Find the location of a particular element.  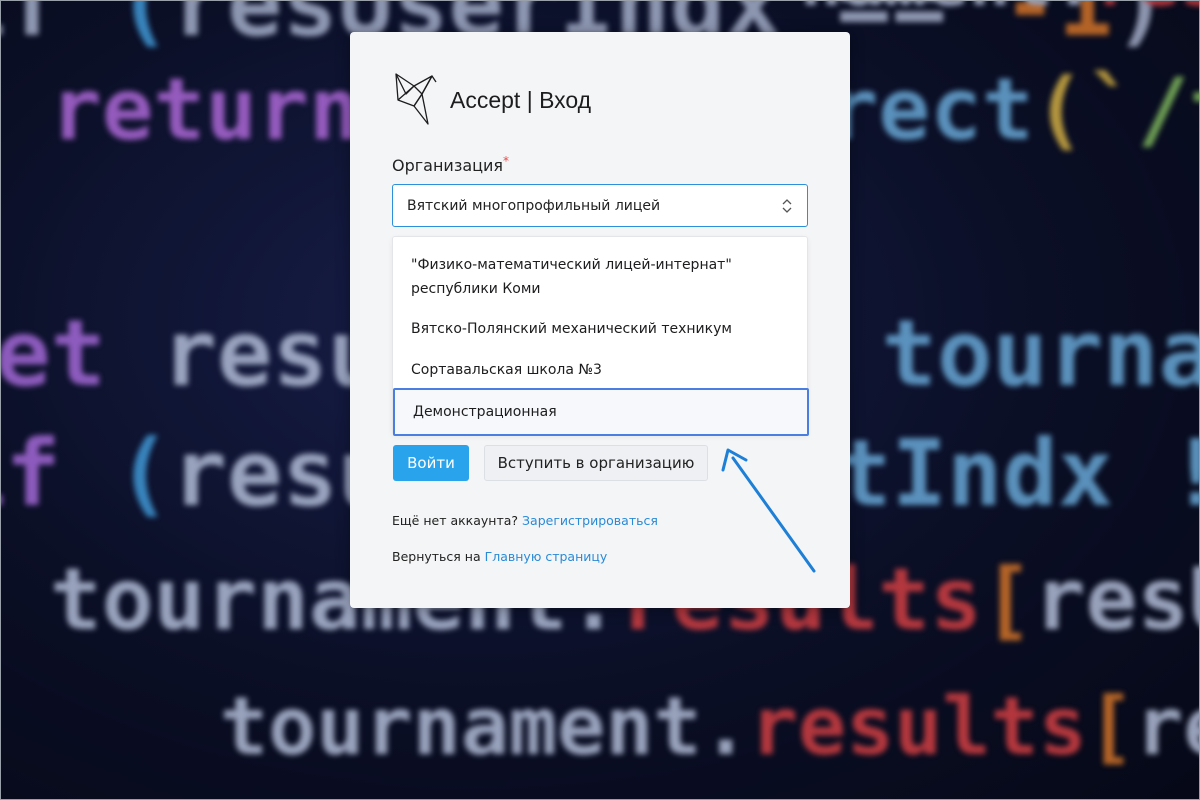

option-label: Вятско-Полянский механический техникум is located at coordinates (571, 329).